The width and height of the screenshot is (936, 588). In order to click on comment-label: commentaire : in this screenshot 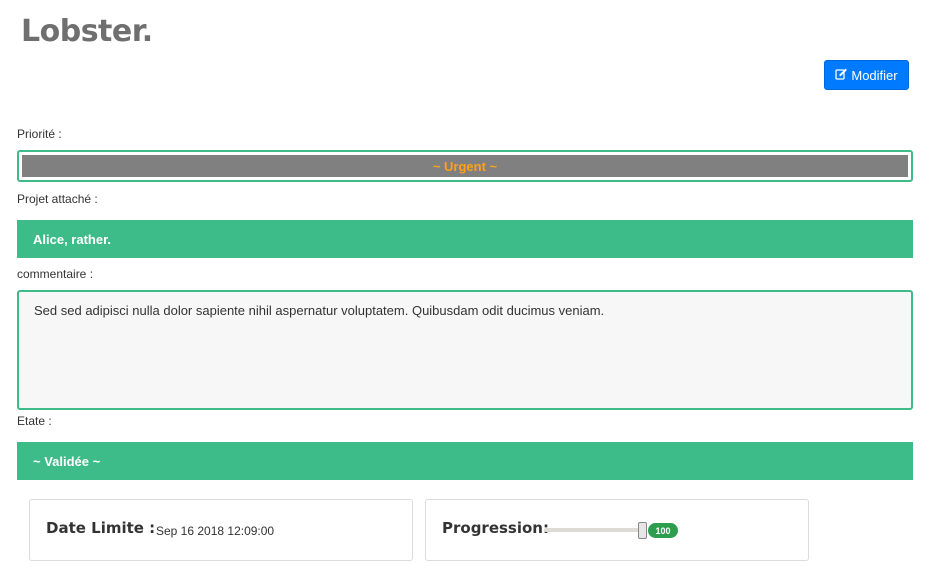, I will do `click(55, 274)`.